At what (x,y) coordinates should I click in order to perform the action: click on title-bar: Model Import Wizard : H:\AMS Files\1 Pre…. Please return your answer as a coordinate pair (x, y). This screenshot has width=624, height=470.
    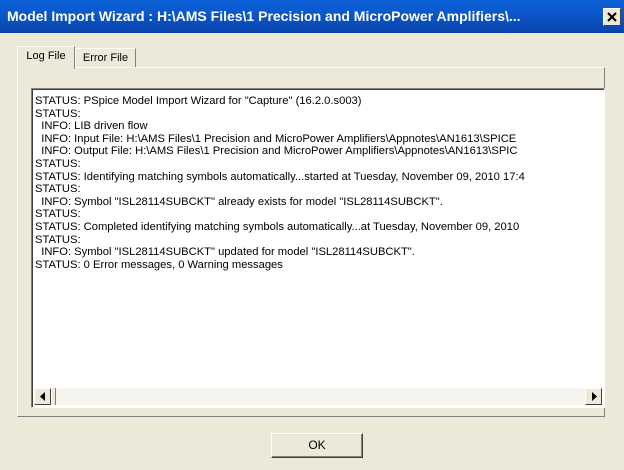
    Looking at the image, I should click on (312, 16).